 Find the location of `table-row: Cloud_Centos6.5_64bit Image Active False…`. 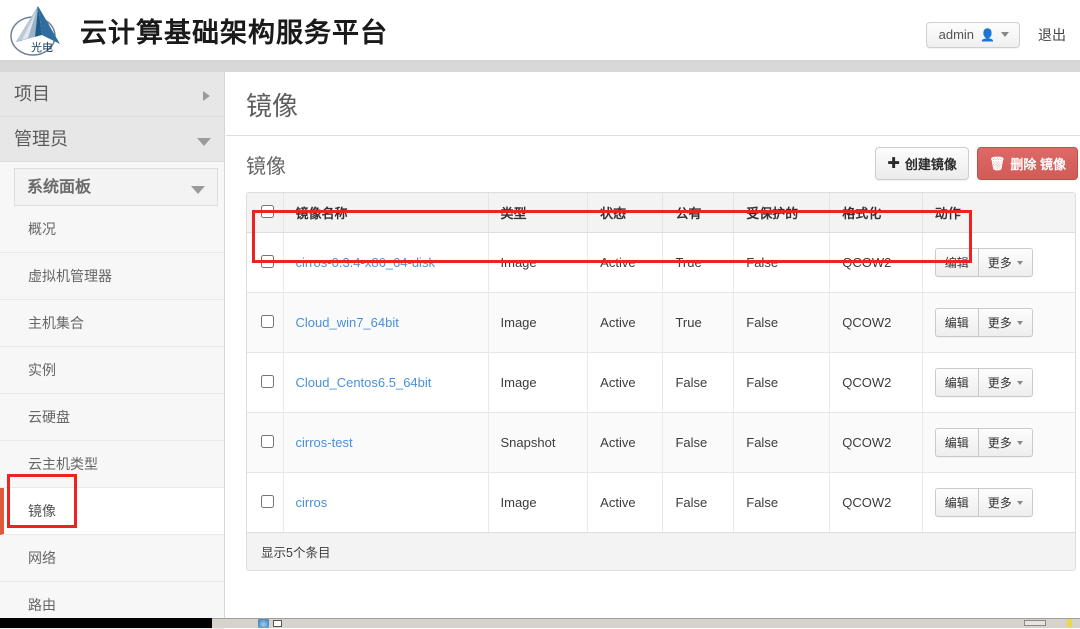

table-row: Cloud_Centos6.5_64bit Image Active False… is located at coordinates (661, 383).